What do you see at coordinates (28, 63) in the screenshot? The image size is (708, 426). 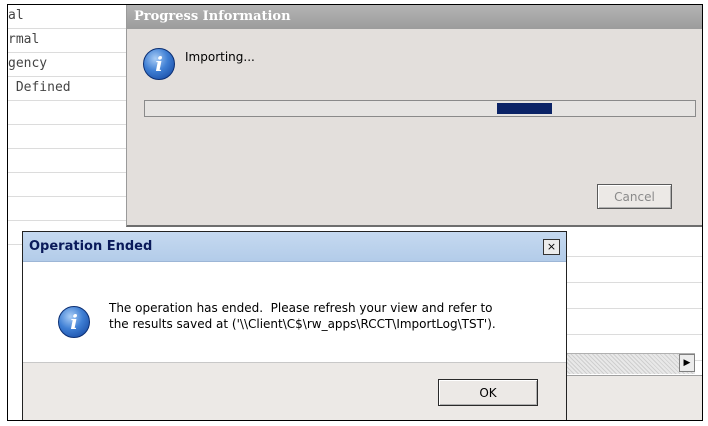 I see `list-item-label: gency` at bounding box center [28, 63].